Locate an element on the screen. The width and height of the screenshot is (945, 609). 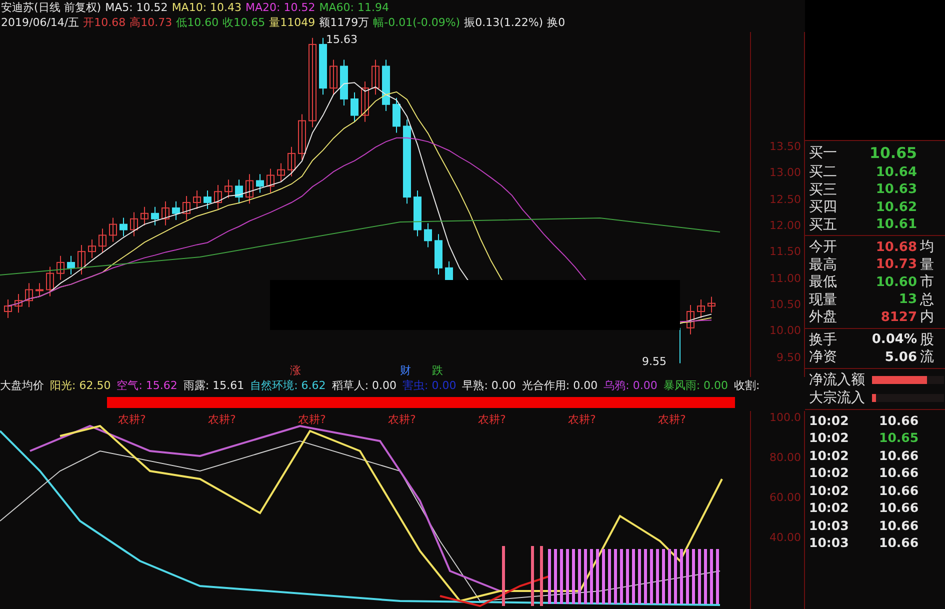
indicator-value: 稻草人: 0.00 is located at coordinates (364, 385).